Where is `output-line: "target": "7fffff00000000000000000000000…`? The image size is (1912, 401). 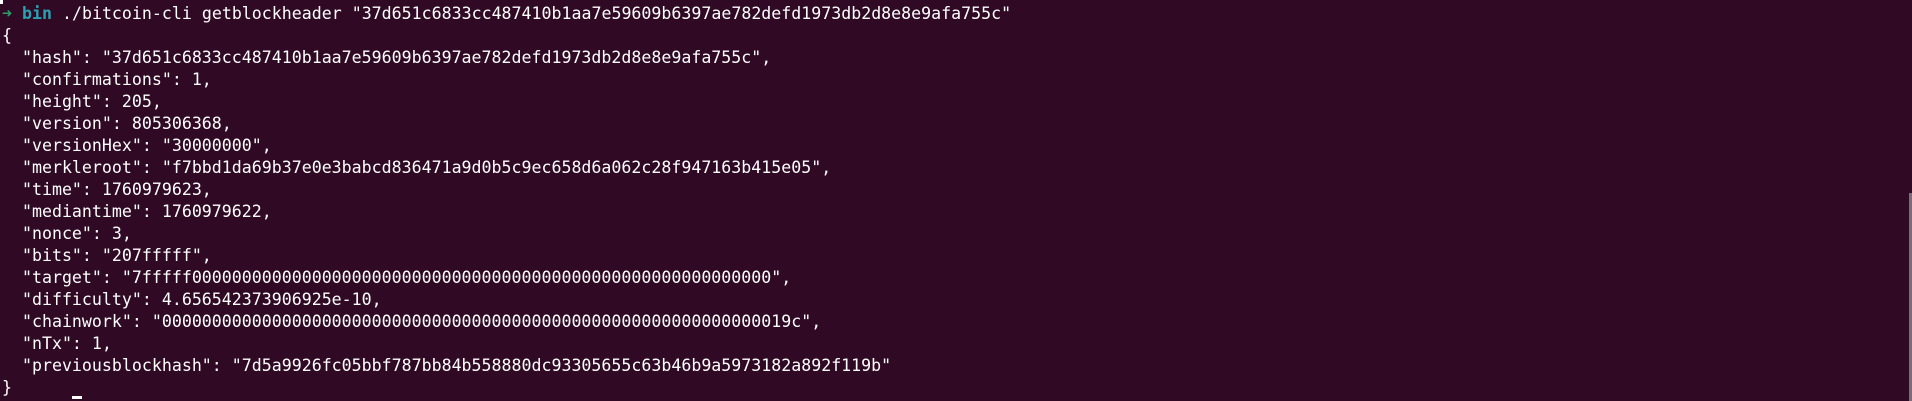
output-line: "target": "7fffff00000000000000000000000… is located at coordinates (397, 277).